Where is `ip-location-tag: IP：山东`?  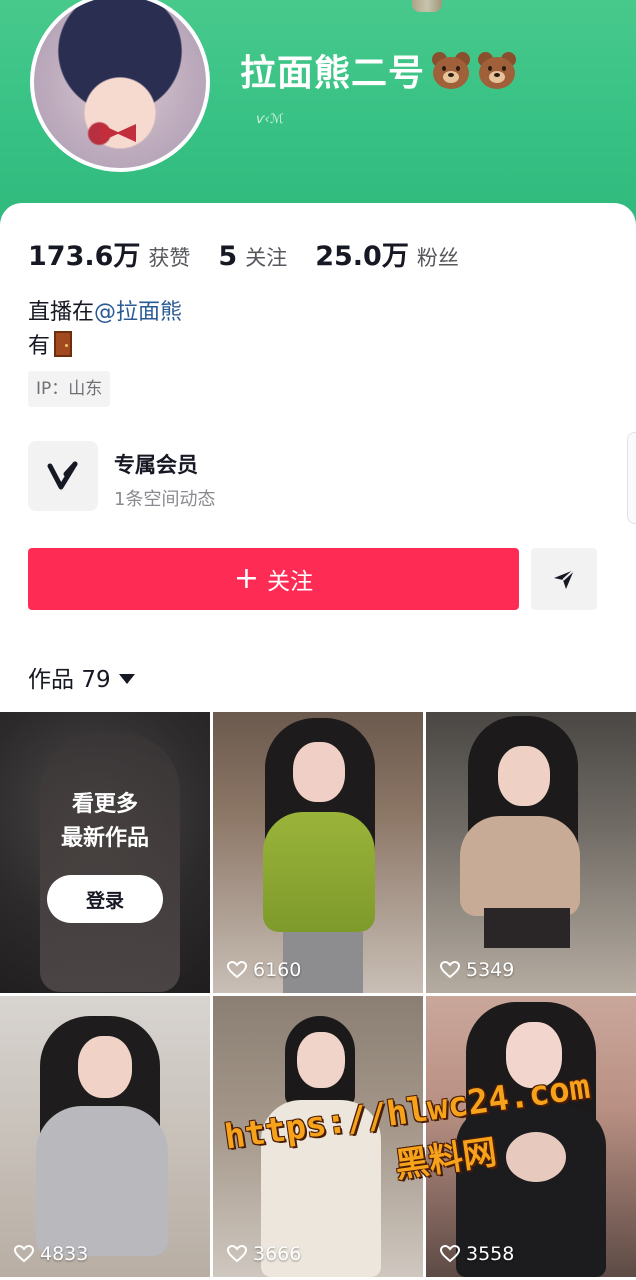
ip-location-tag: IP：山东 is located at coordinates (69, 389).